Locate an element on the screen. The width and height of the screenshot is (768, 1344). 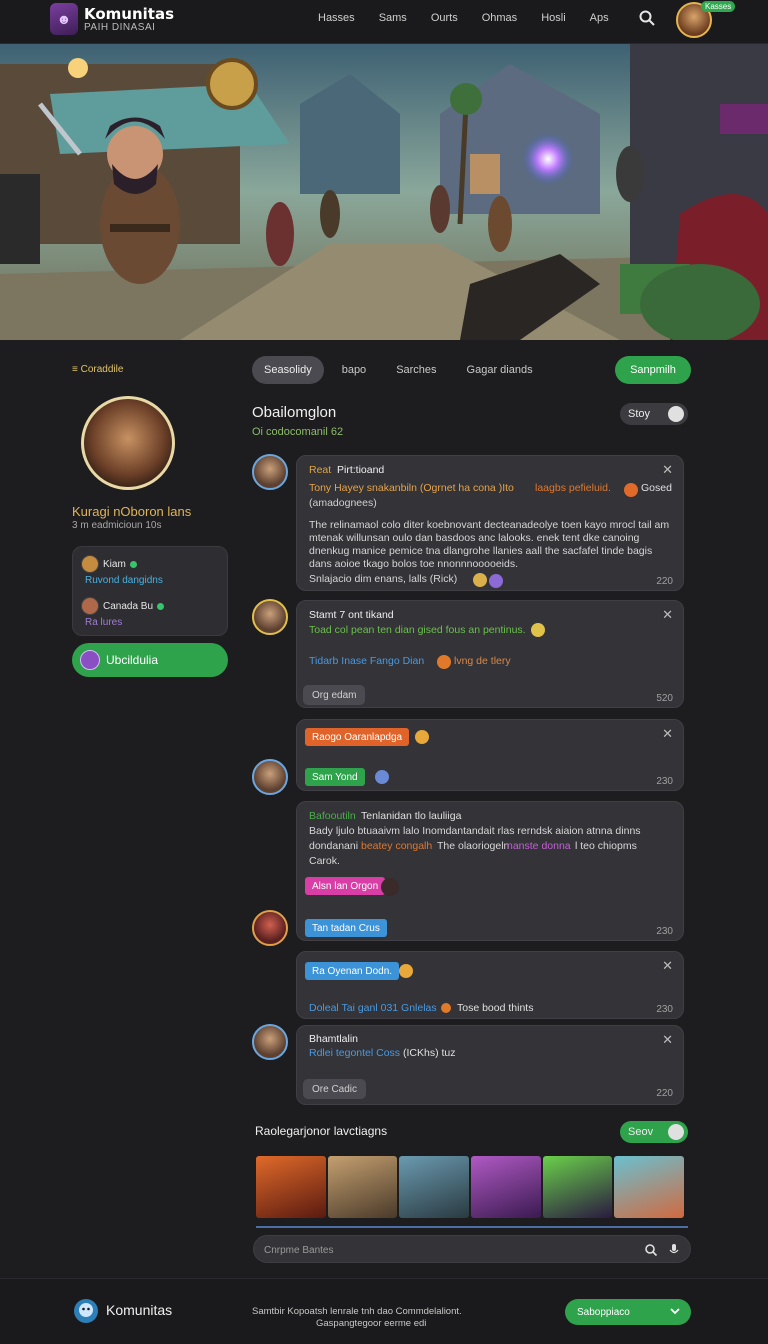
online-status-icon is located at coordinates (133, 564).